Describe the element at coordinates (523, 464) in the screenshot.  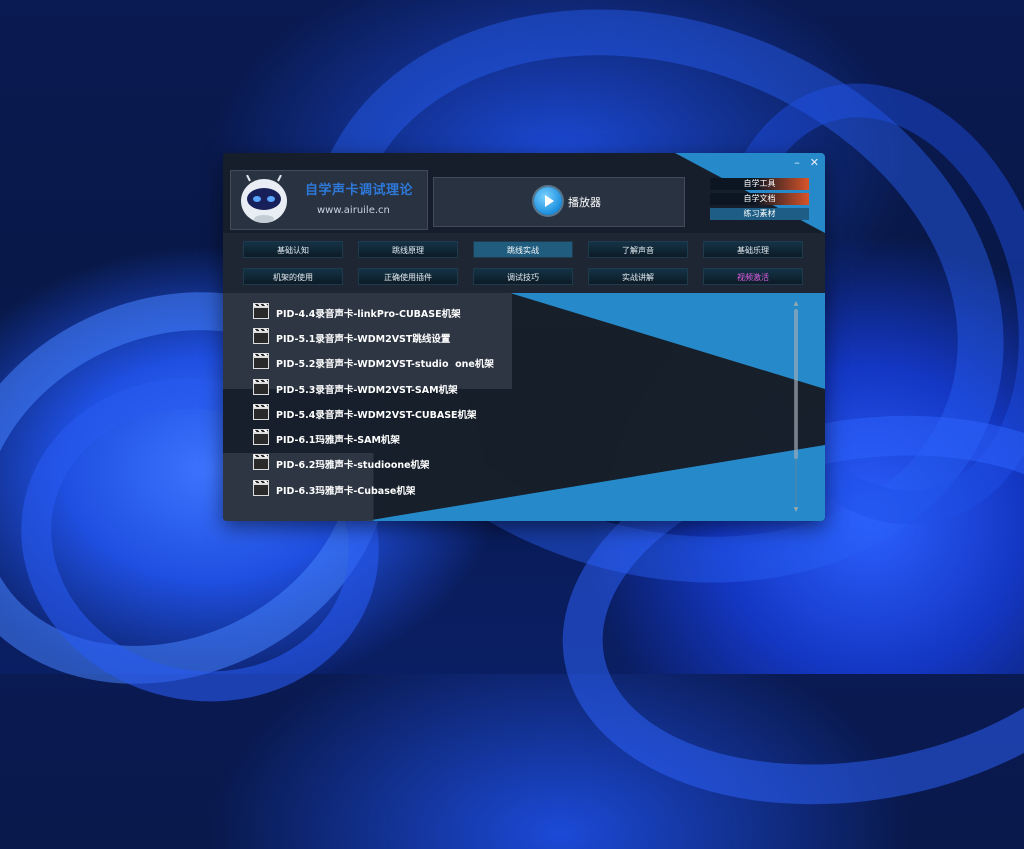
I see `list-item: PID-6.2玛雅声卡-studioone机架` at that location.